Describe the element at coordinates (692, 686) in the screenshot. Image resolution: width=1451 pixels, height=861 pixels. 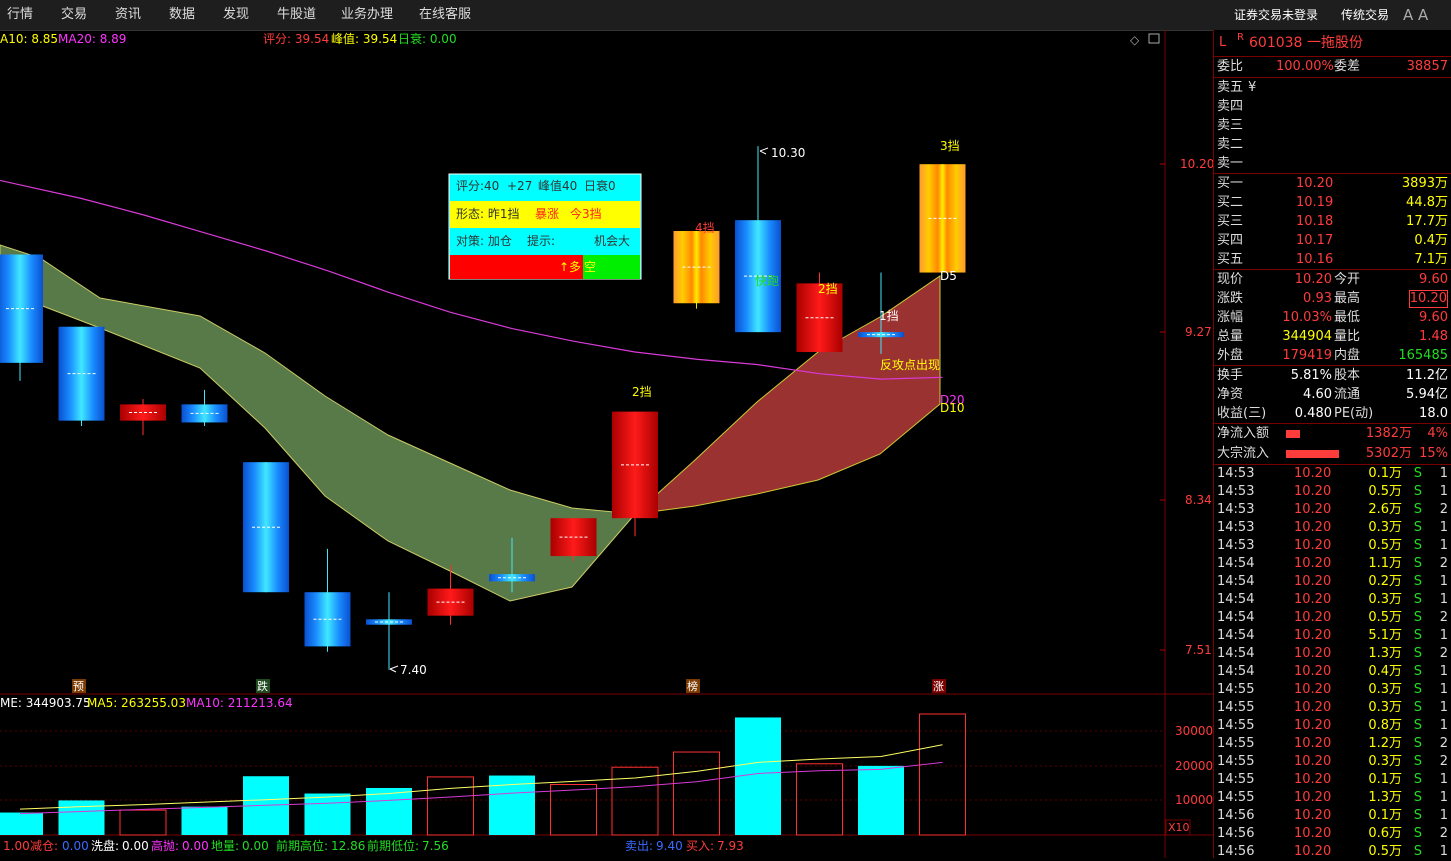
I see `marker: 榜` at that location.